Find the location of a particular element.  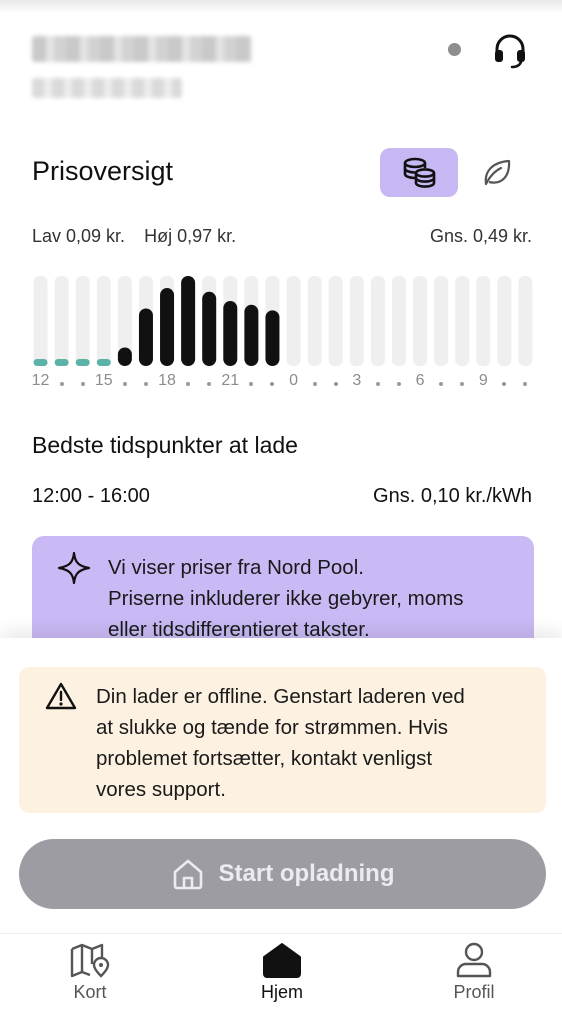

nav-item-profil: Profil is located at coordinates (474, 977).